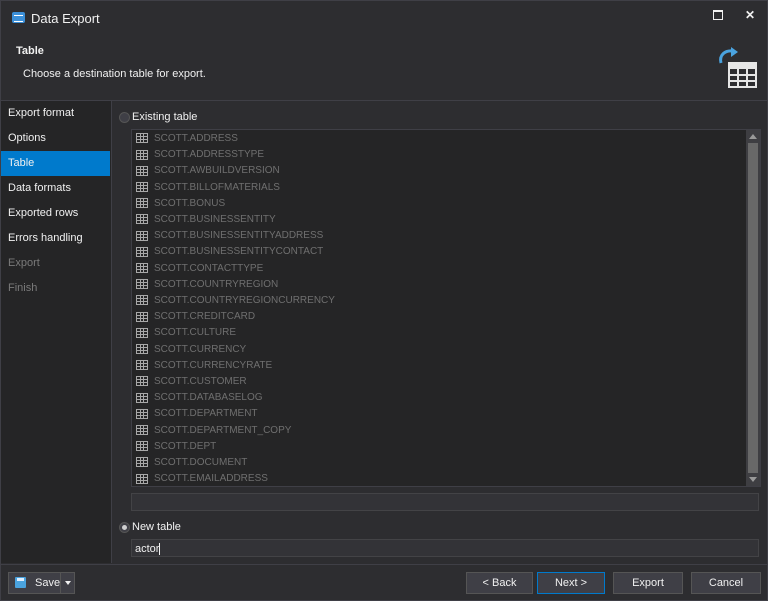 This screenshot has height=601, width=768. What do you see at coordinates (114, 74) in the screenshot?
I see `page-description: Choose a destination table for export.` at bounding box center [114, 74].